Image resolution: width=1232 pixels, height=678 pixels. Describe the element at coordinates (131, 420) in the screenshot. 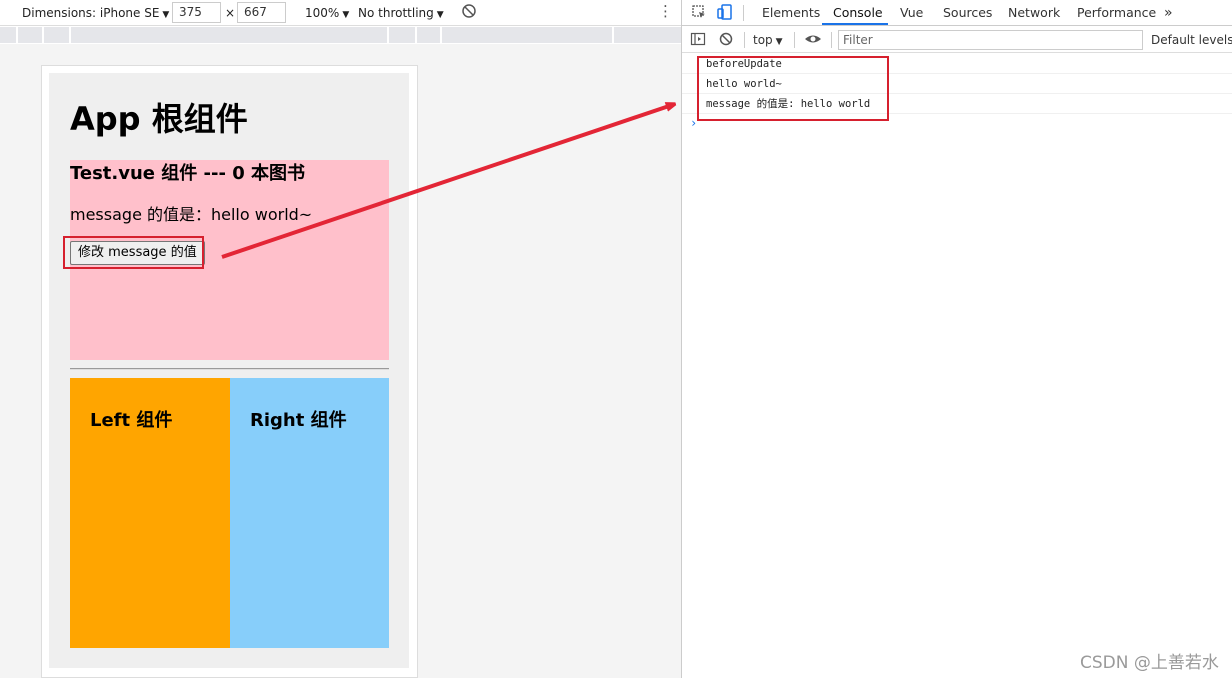

I see `left-component-title: Left 组件` at that location.